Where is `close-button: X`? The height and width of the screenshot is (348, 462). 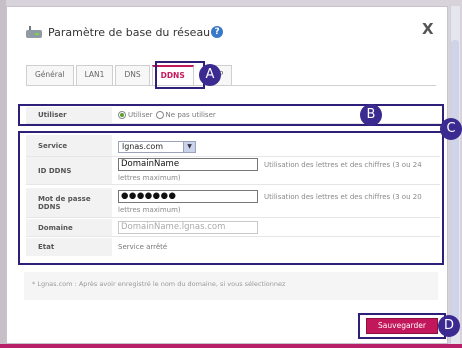
close-button: X is located at coordinates (428, 29).